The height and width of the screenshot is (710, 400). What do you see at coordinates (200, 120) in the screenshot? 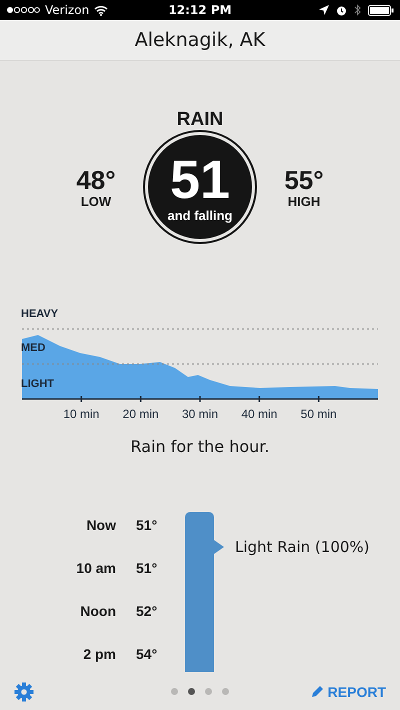
I see `condition-label: RAIN` at bounding box center [200, 120].